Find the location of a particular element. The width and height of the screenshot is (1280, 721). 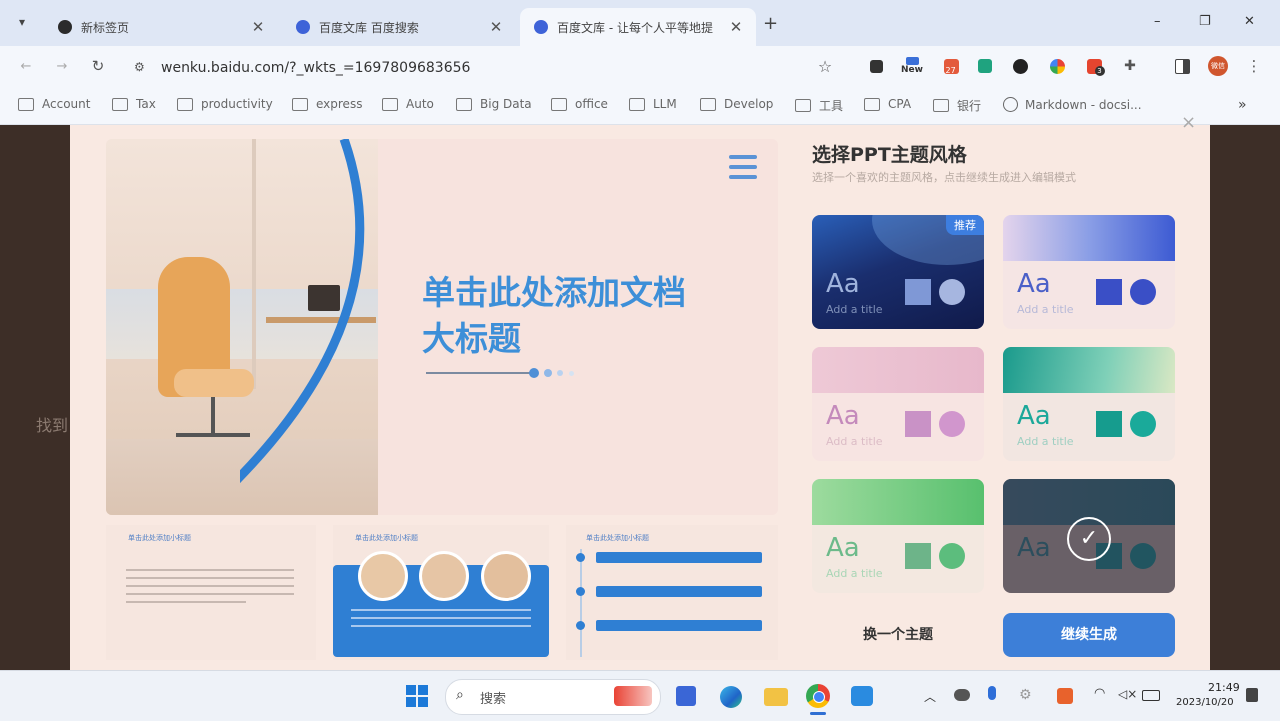

slide-thumbnail-1: 单击此处添加小标题 is located at coordinates (211, 592).